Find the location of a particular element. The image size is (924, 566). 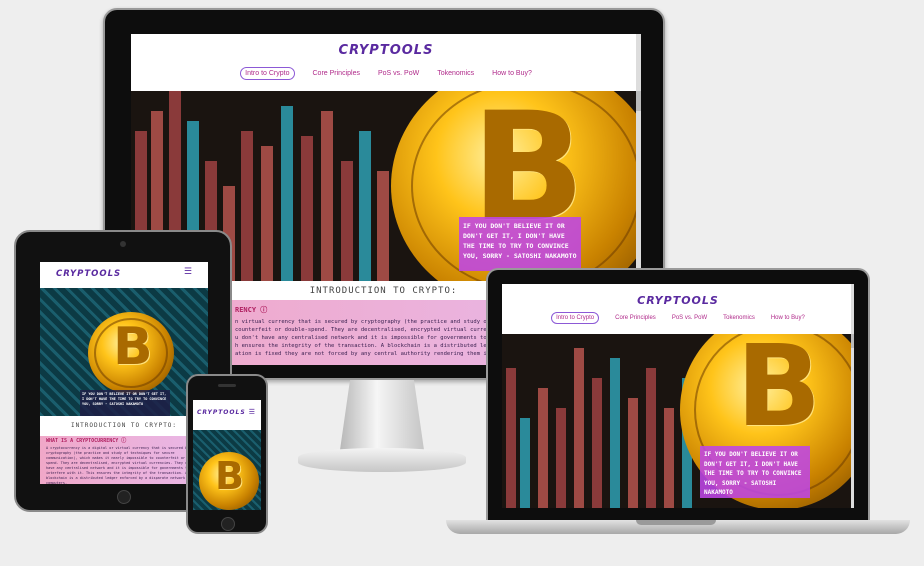

laptop-nav-tokenomics: Tokenomics is located at coordinates (739, 318).